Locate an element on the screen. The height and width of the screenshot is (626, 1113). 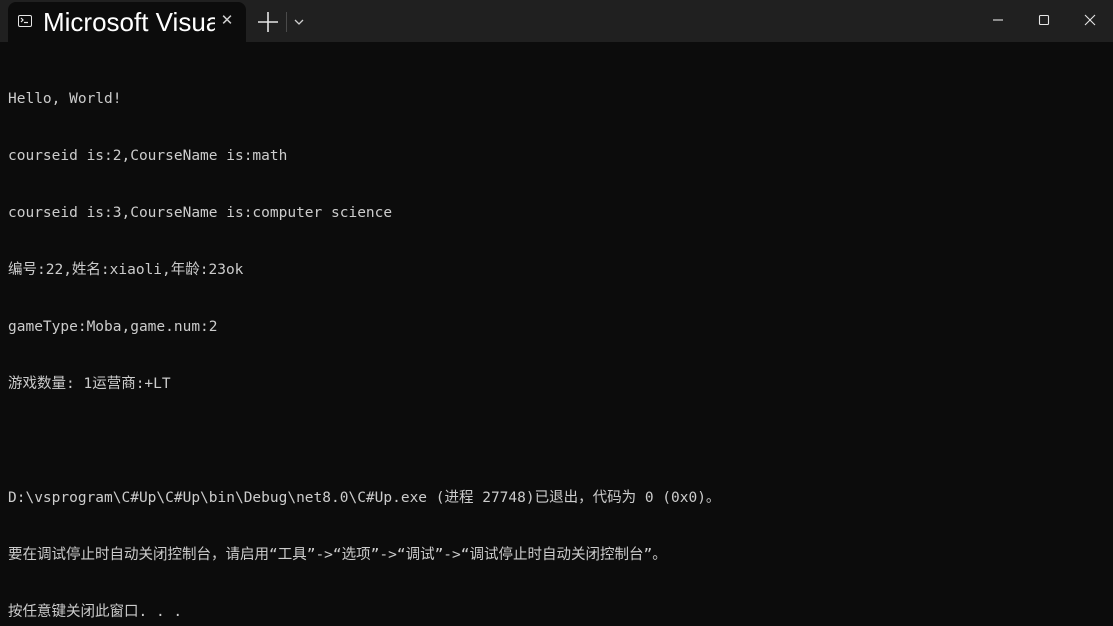
console-line: 按任意键关闭此窗口. . . is located at coordinates (95, 612).